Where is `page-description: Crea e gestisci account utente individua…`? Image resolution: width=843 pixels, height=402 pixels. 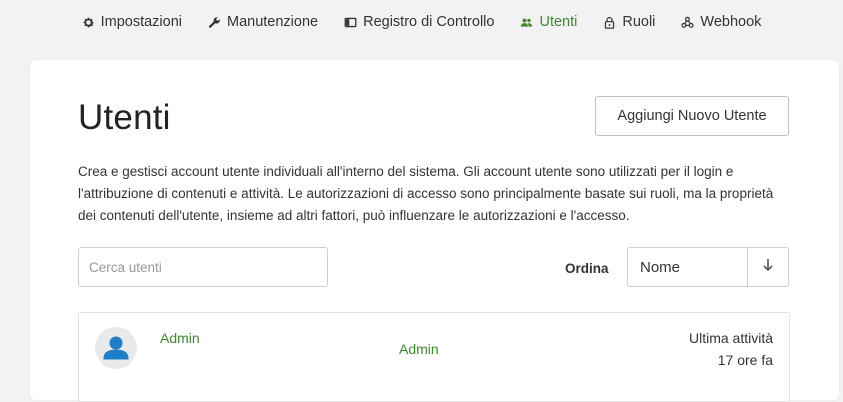
page-description: Crea e gestisci account utente individua… is located at coordinates (426, 193).